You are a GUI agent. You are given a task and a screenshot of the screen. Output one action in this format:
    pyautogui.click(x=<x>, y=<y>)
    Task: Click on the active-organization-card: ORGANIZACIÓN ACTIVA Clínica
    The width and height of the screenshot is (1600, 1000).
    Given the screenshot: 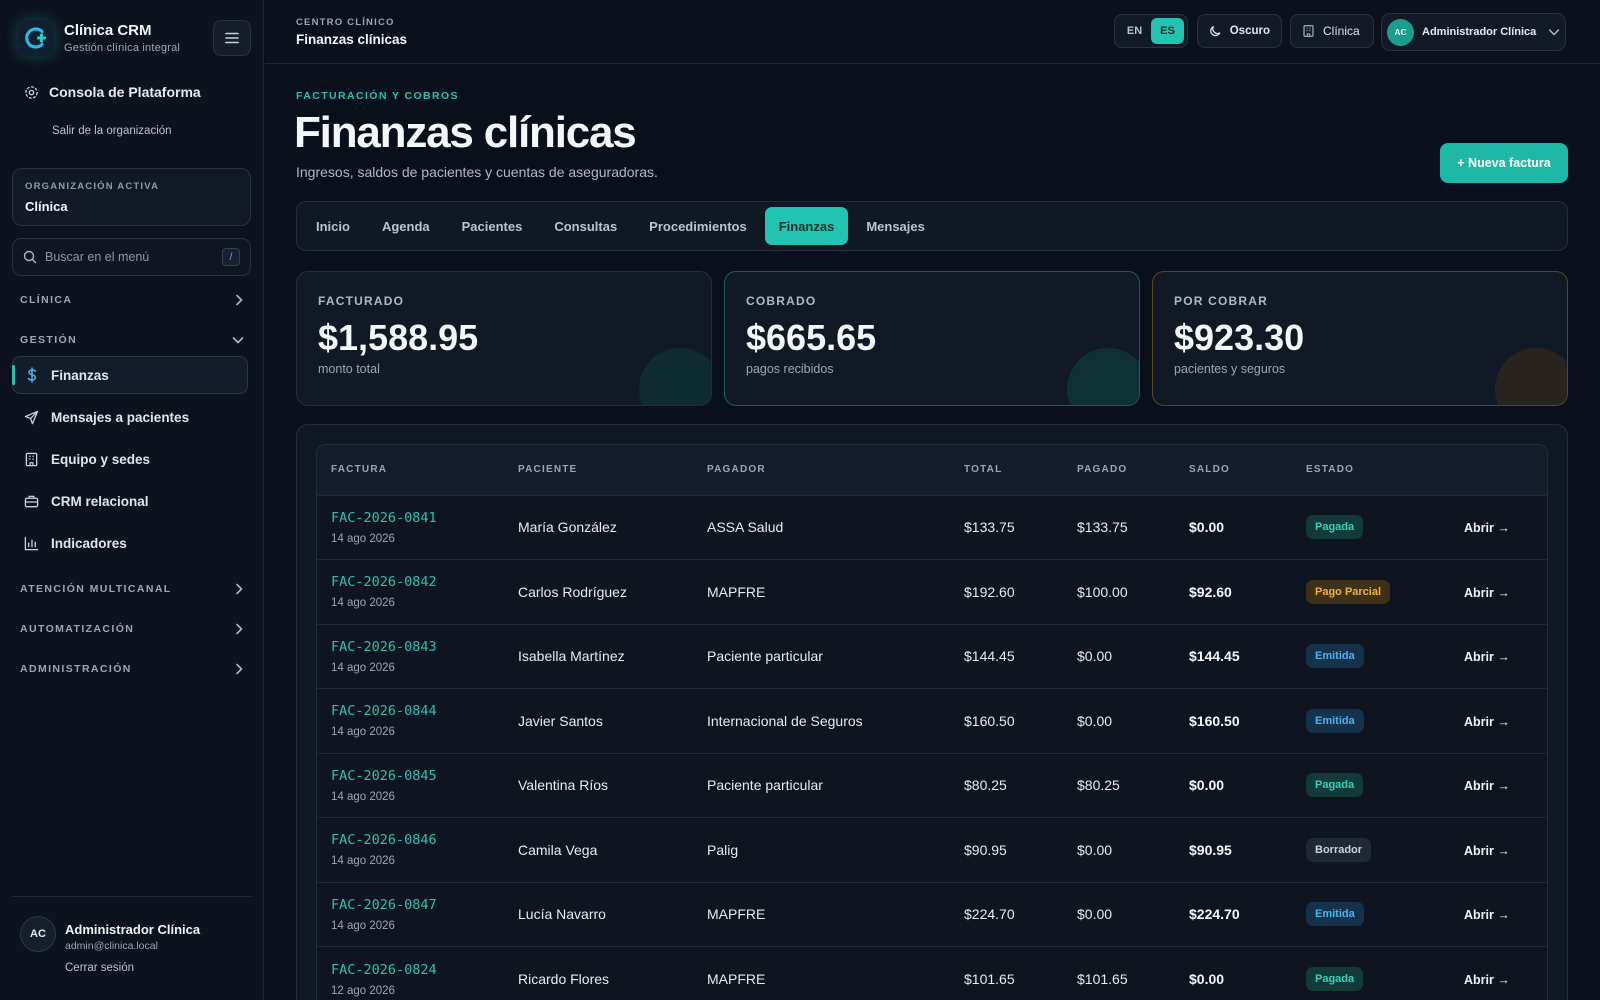 What is the action you would take?
    pyautogui.click(x=131, y=197)
    